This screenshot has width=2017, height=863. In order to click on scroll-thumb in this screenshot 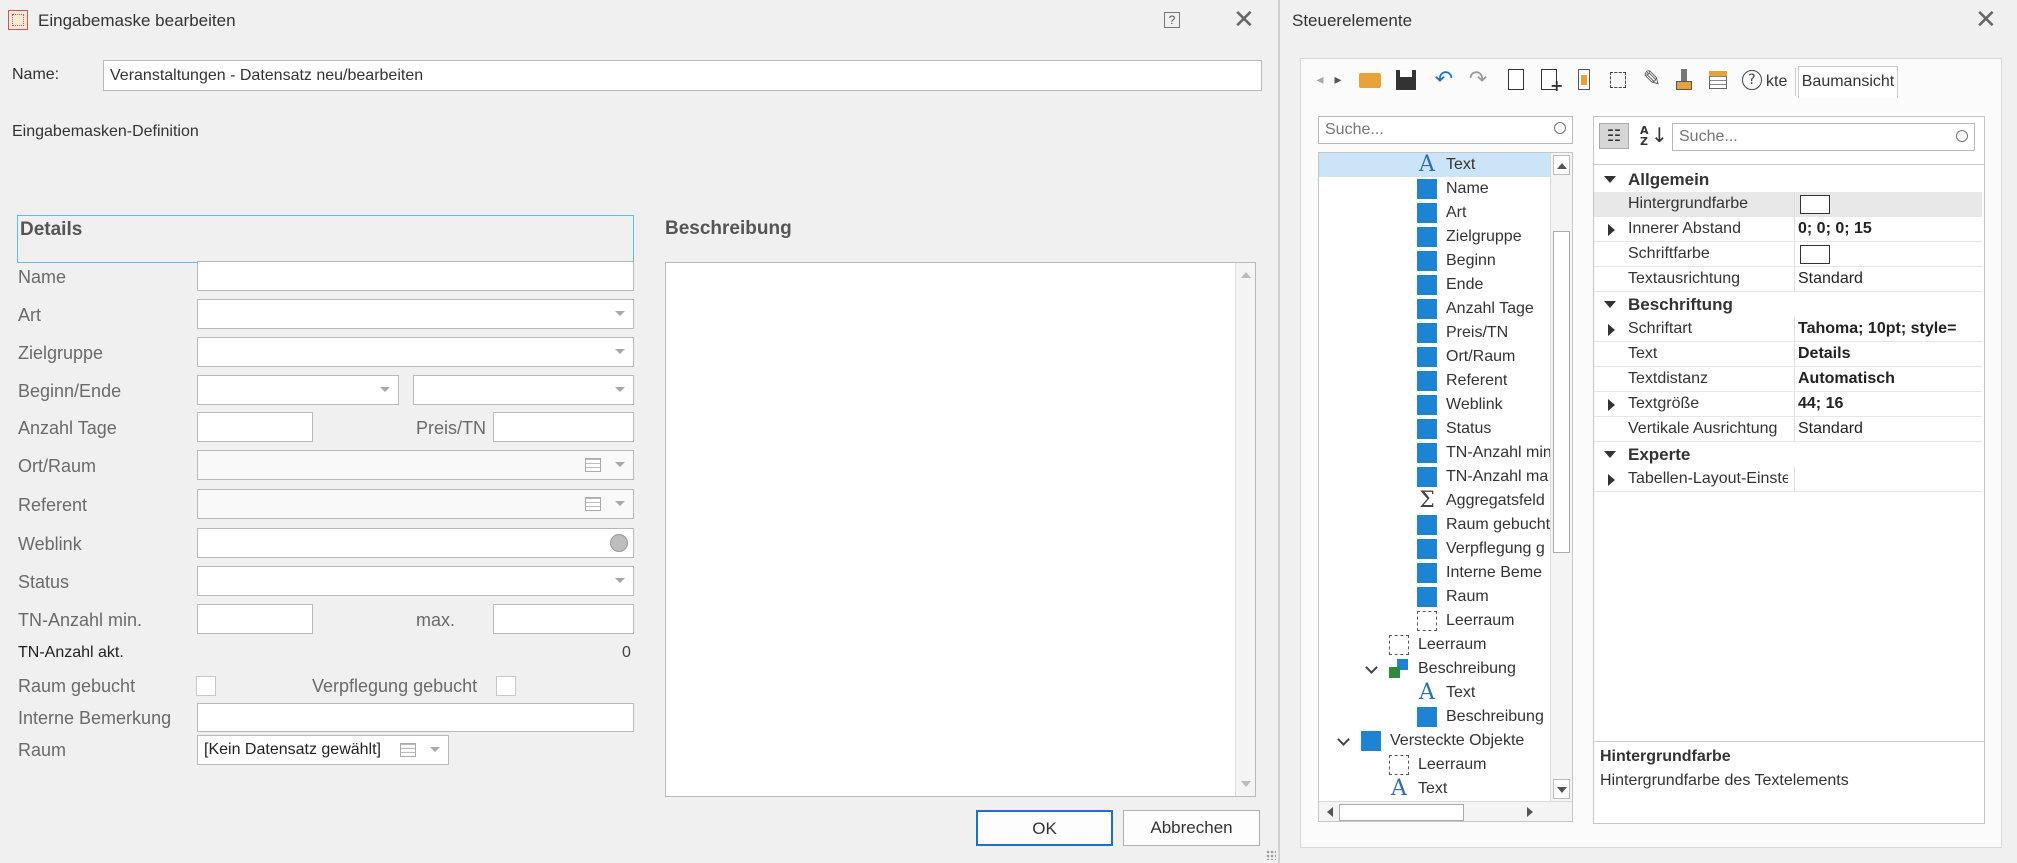, I will do `click(1561, 392)`.